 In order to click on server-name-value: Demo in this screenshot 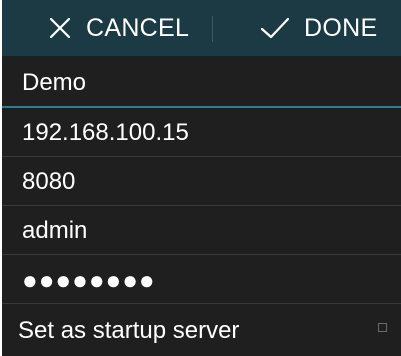, I will do `click(54, 82)`.